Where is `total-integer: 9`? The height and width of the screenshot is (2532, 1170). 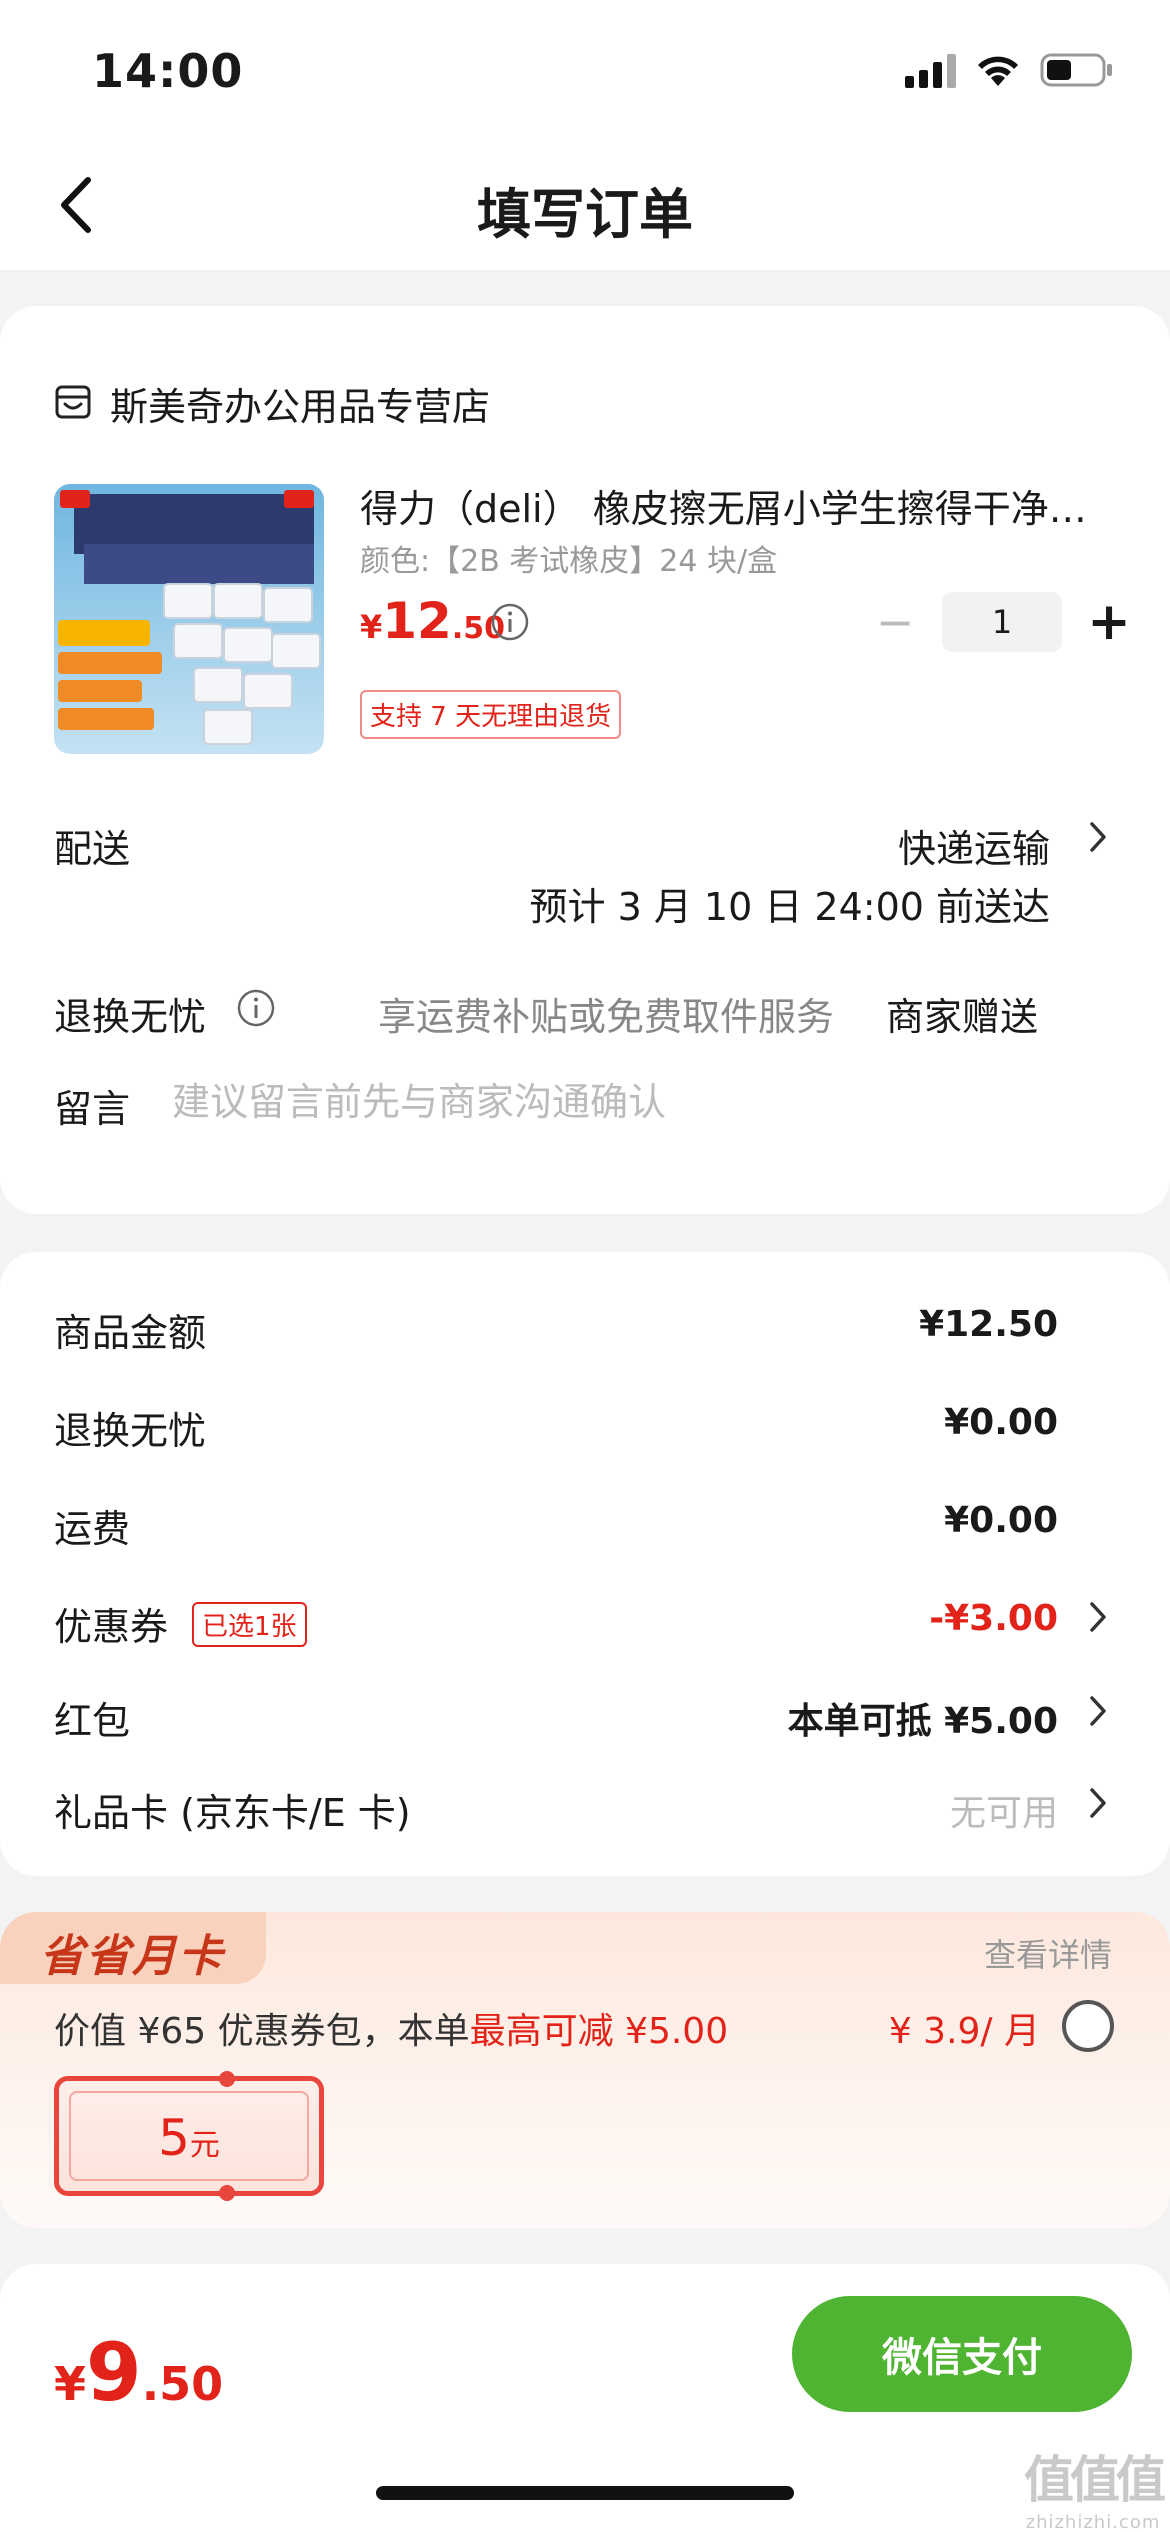
total-integer: 9 is located at coordinates (114, 2372).